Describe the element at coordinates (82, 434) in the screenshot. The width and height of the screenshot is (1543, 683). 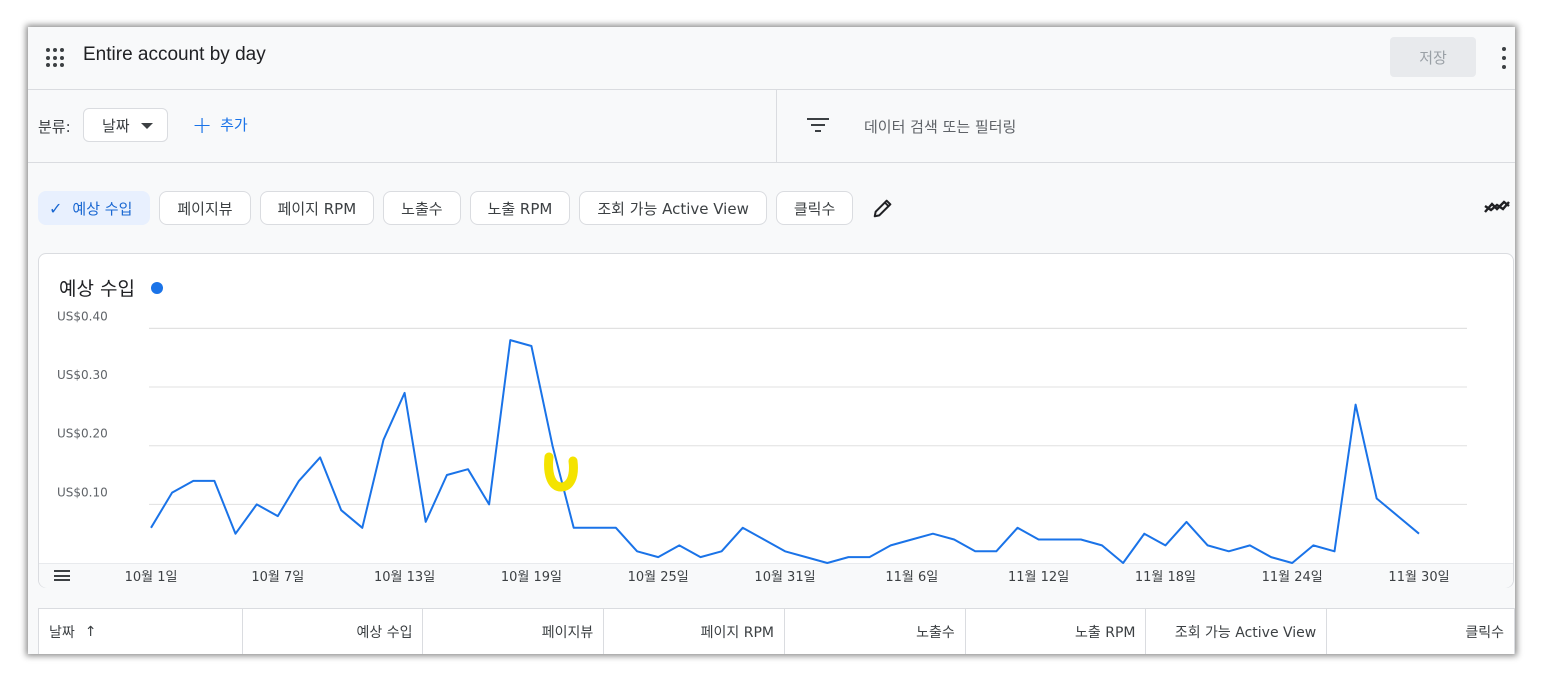
I see `y-tick-label: US$0.20` at that location.